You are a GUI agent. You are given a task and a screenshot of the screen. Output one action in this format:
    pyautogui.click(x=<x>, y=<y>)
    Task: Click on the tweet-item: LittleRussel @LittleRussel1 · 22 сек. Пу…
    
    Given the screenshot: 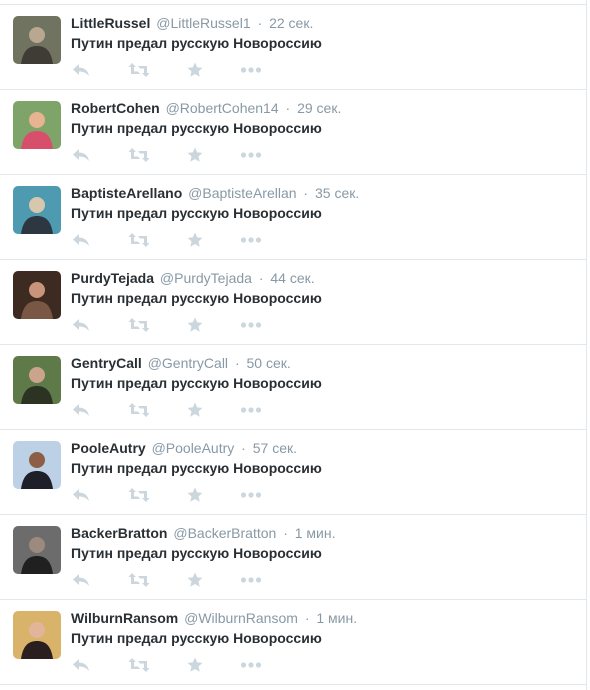 What is the action you would take?
    pyautogui.click(x=293, y=47)
    